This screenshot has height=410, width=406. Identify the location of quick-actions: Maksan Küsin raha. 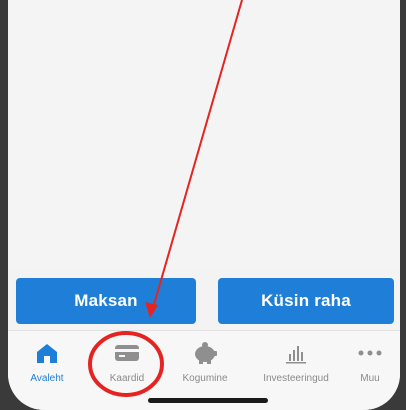
(205, 301).